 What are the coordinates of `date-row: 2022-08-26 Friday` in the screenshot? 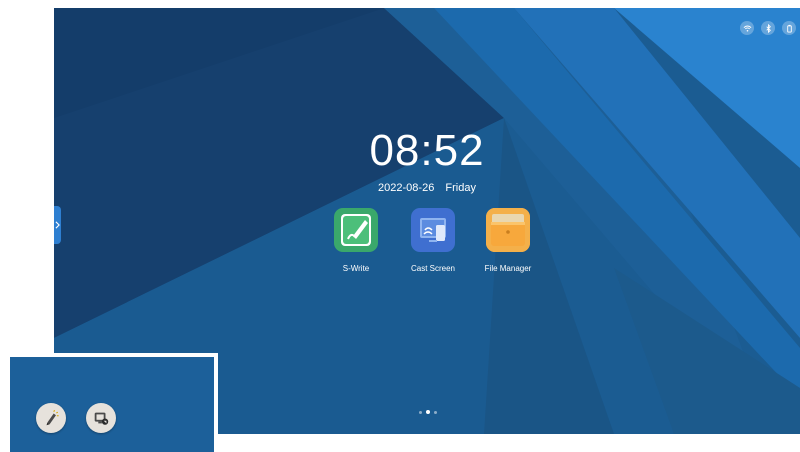 It's located at (427, 188).